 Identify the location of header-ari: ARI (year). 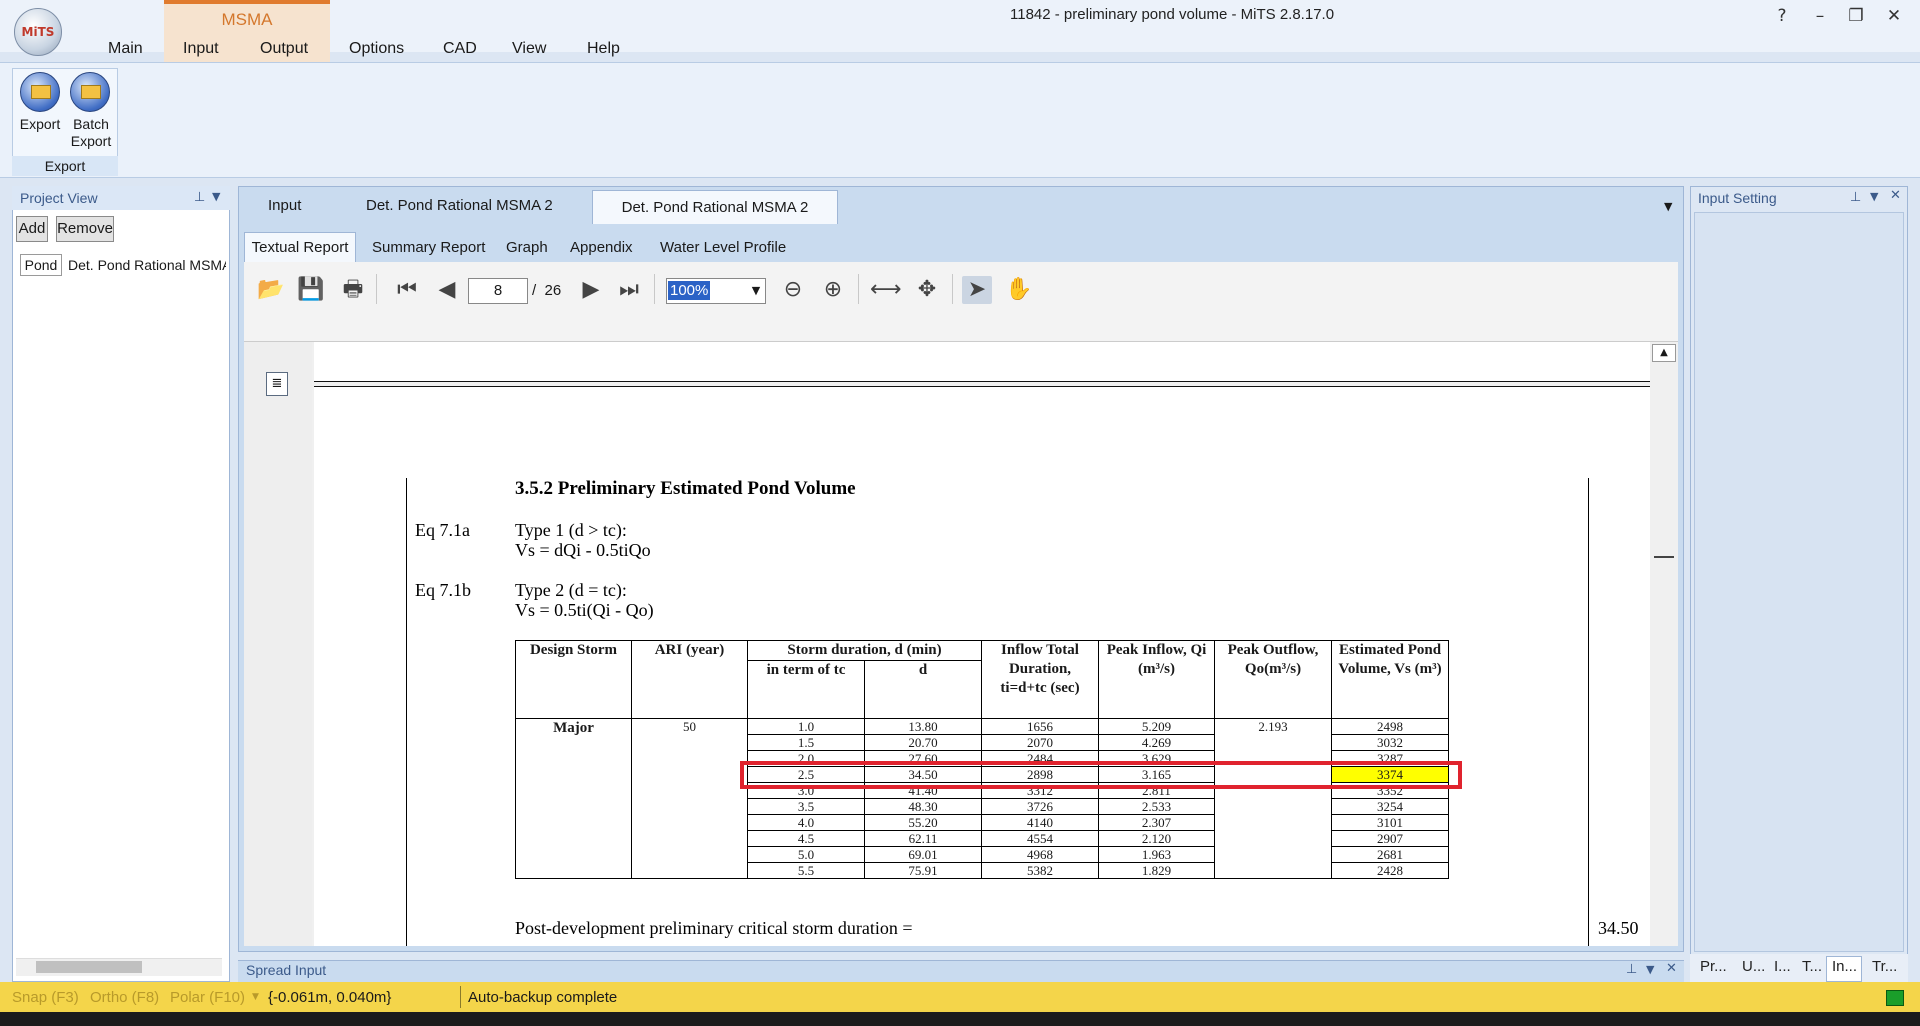
(689, 679).